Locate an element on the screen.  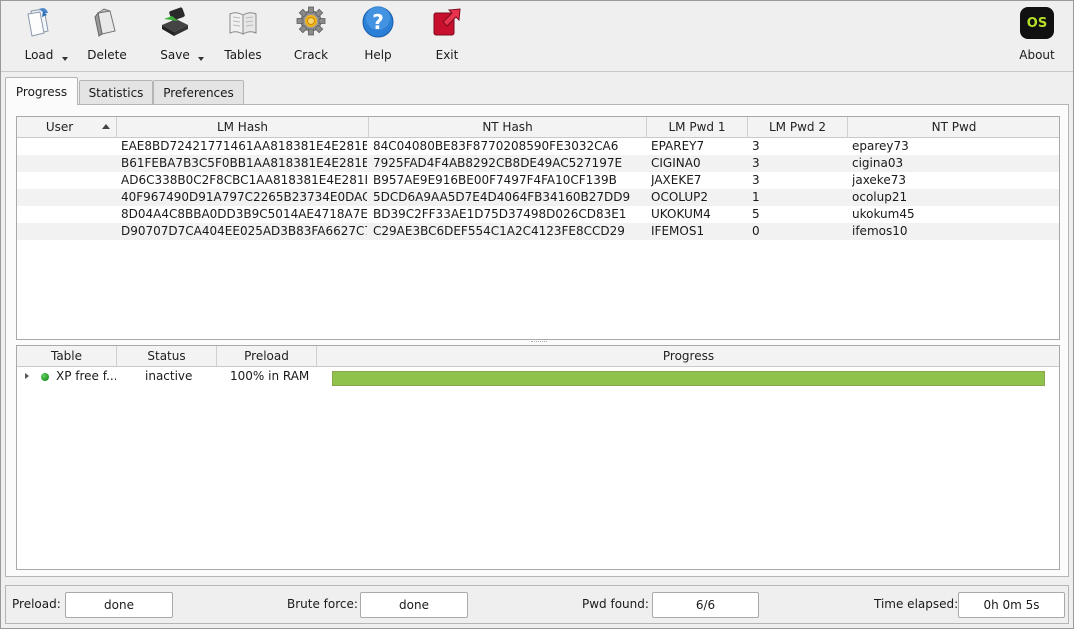
exit-button: Exit is located at coordinates (447, 36).